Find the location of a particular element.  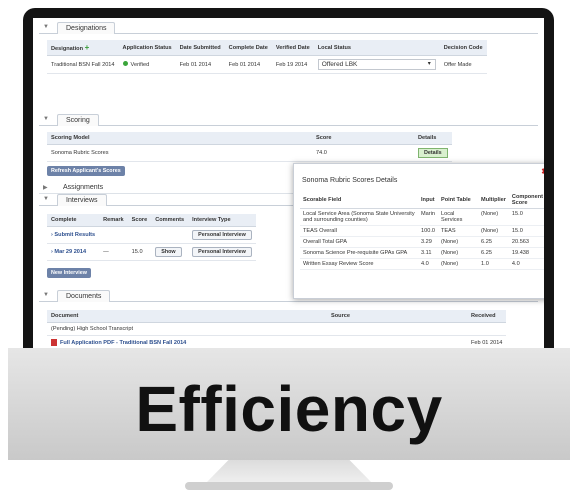

multiplier-cell: 1.0 is located at coordinates (493, 264).